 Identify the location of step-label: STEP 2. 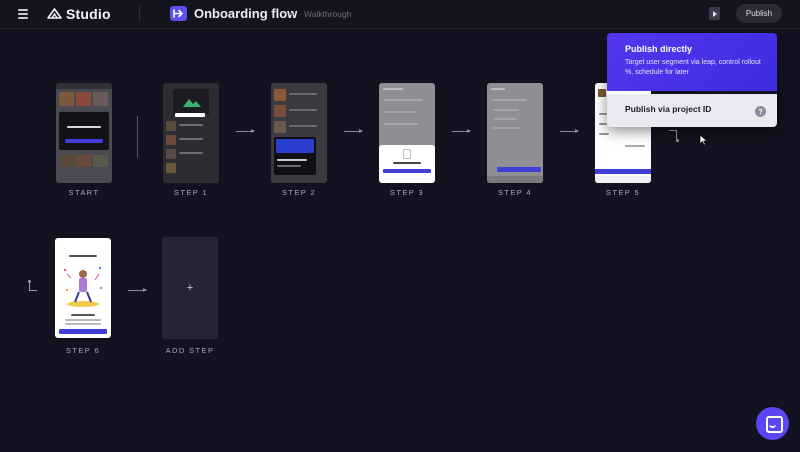
(299, 192).